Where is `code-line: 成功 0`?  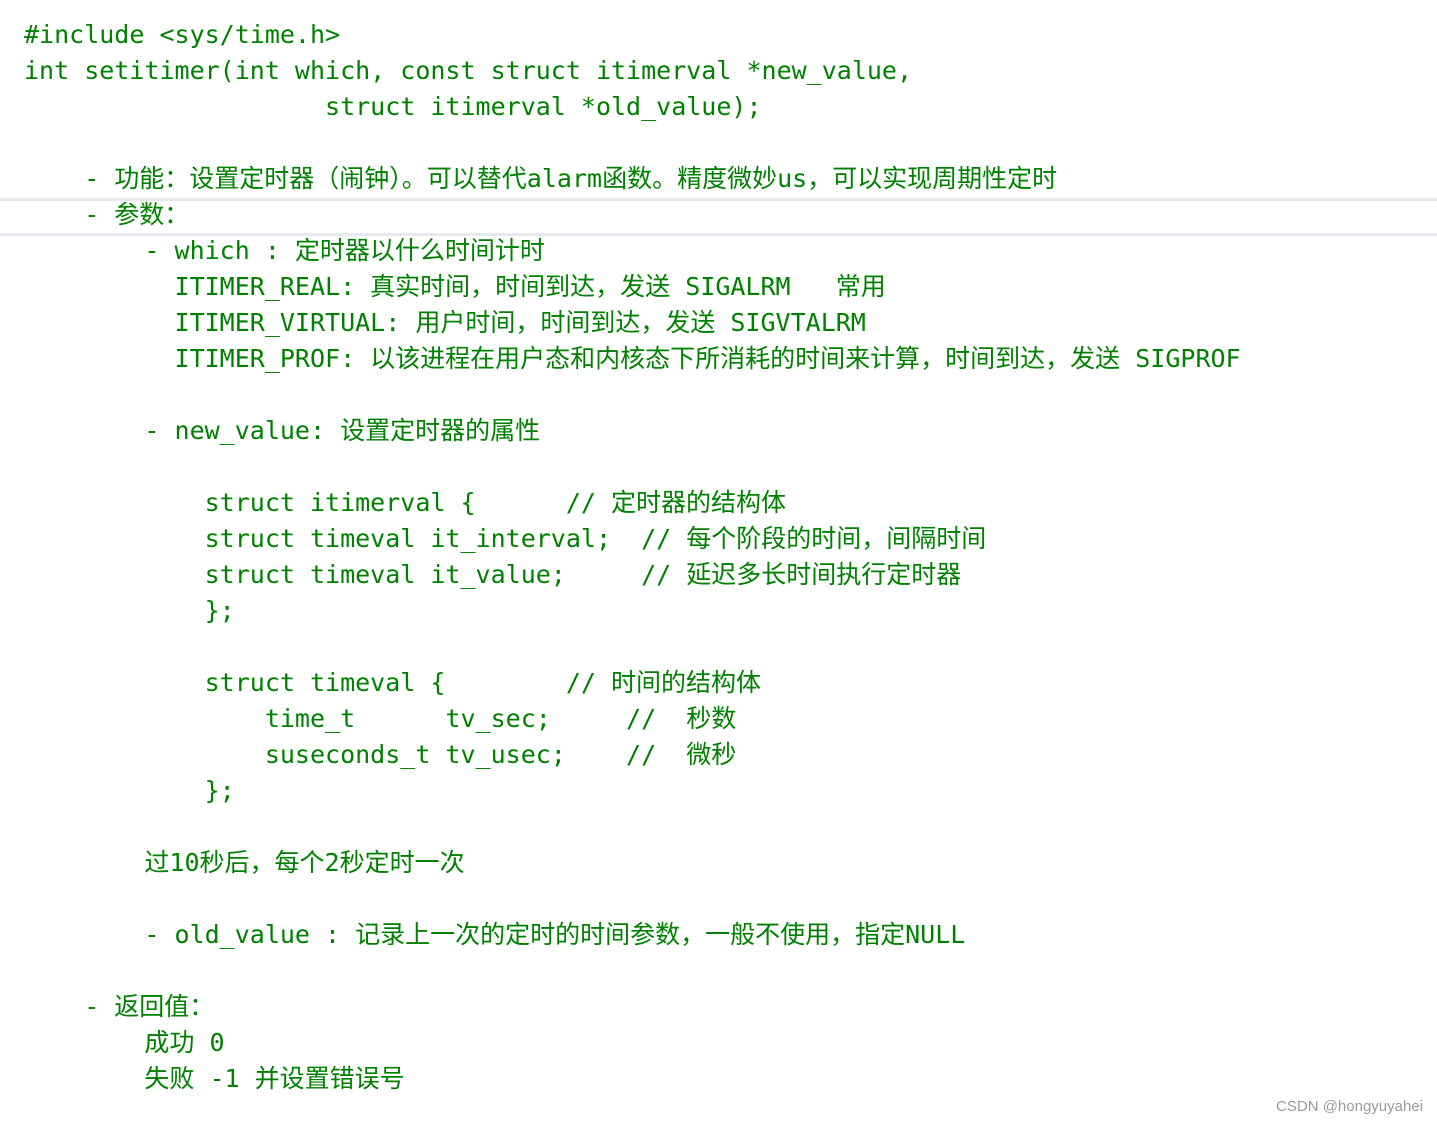
code-line: 成功 0 is located at coordinates (124, 1042).